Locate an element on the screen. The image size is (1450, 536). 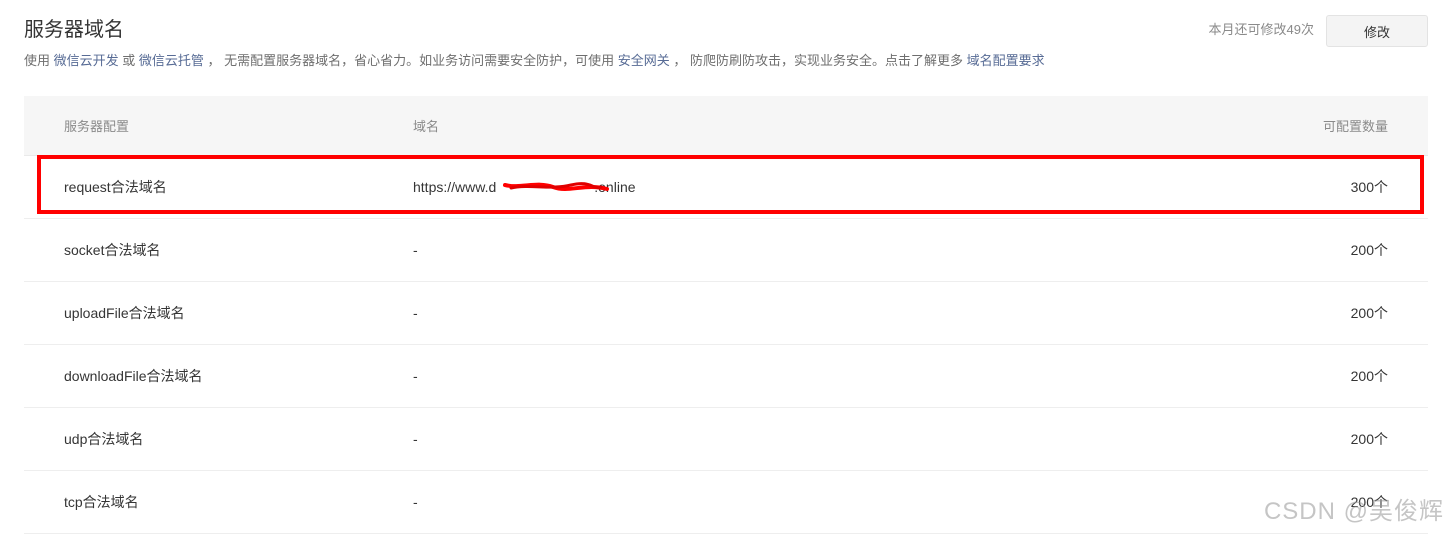
row-domain-cell: https://www.d .online is located at coordinates (820, 187).